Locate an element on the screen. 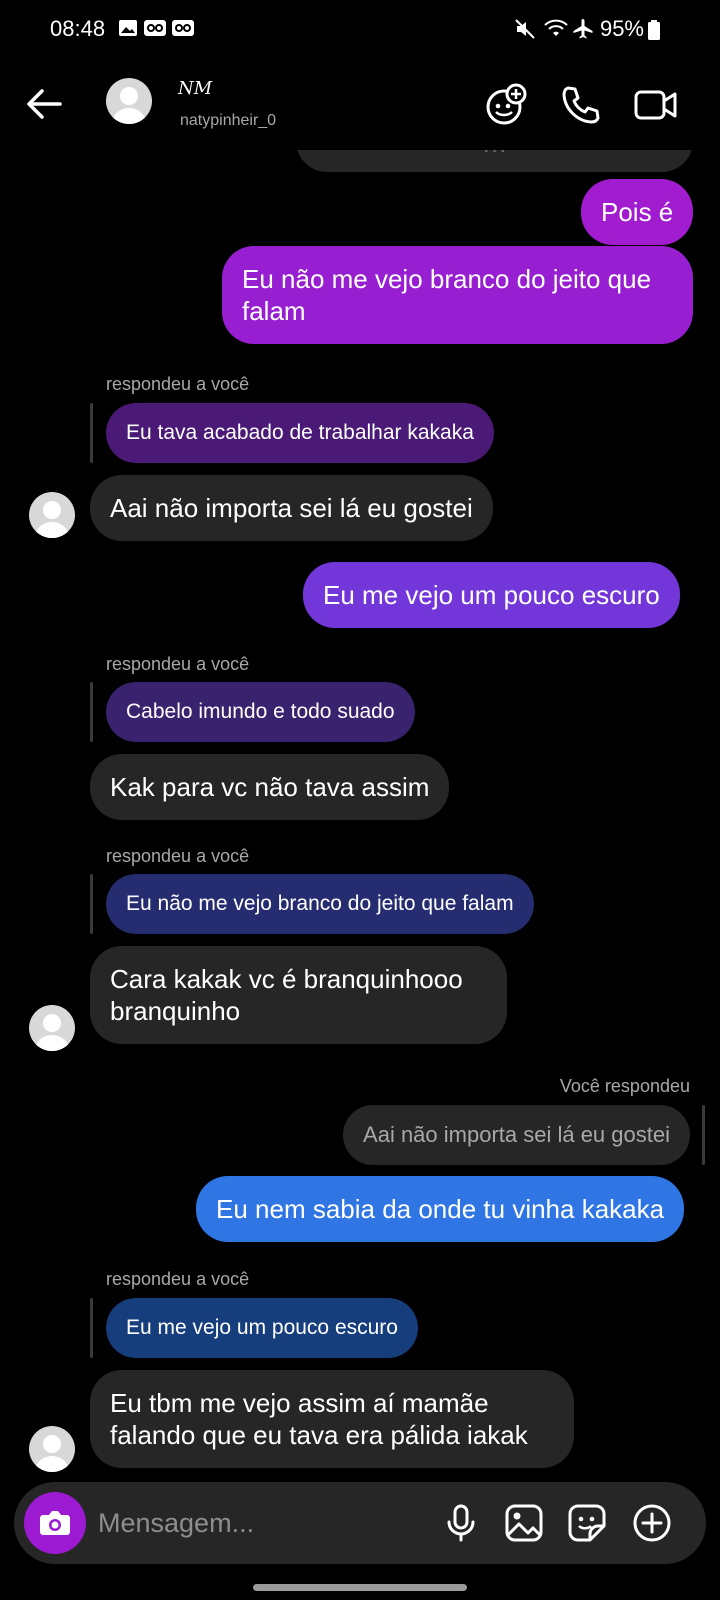 The image size is (720, 1600). add-icon is located at coordinates (652, 1523).